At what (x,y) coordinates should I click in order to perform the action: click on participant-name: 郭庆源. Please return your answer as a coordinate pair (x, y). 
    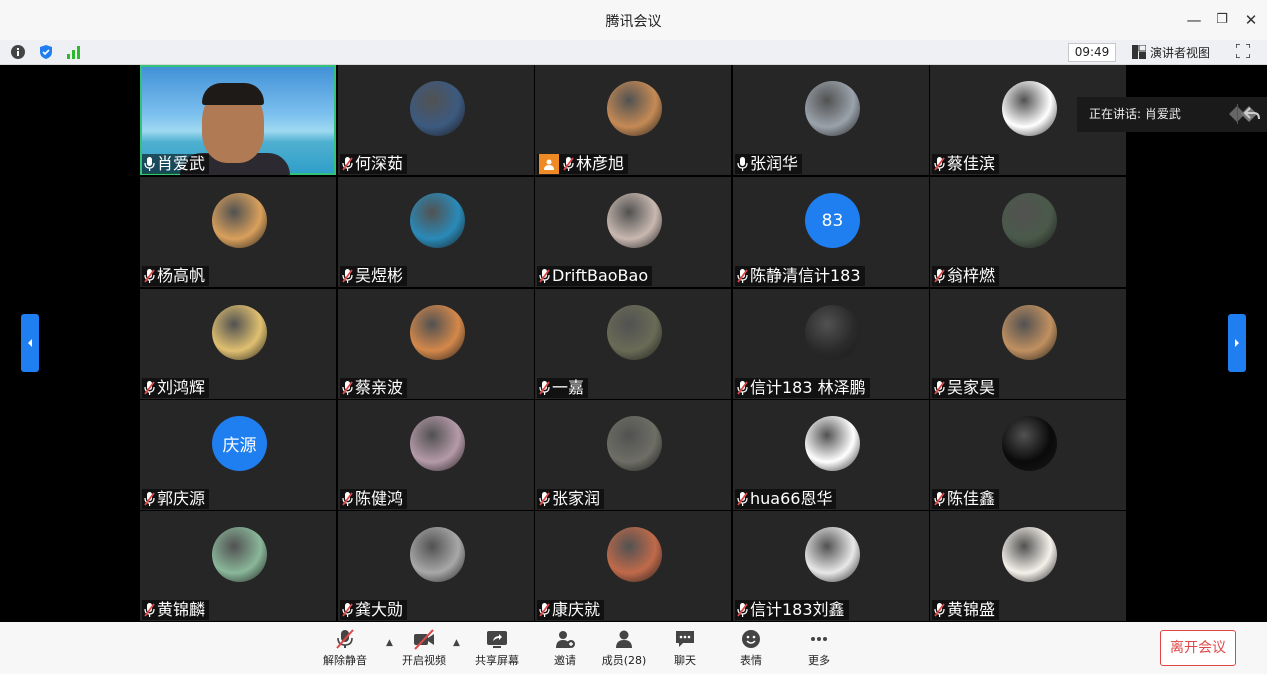
    Looking at the image, I should click on (181, 498).